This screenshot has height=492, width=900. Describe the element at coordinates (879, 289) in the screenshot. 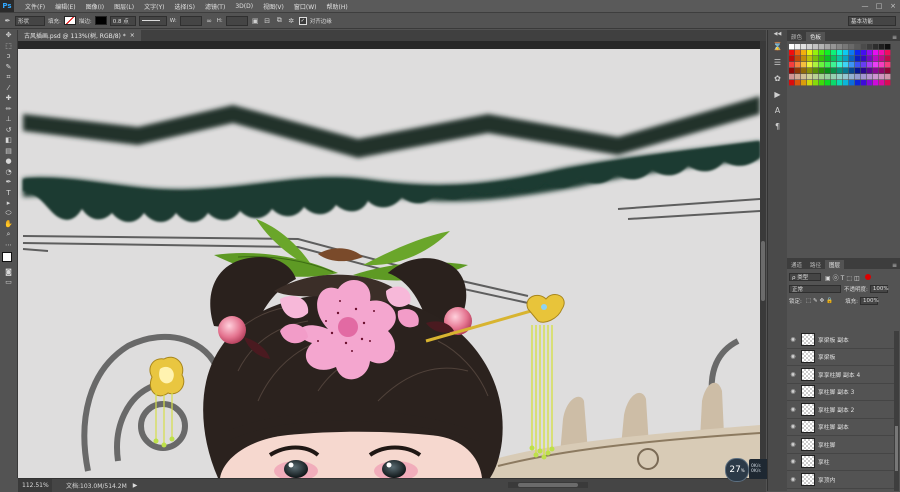

I see `opacity-input: 100%` at that location.